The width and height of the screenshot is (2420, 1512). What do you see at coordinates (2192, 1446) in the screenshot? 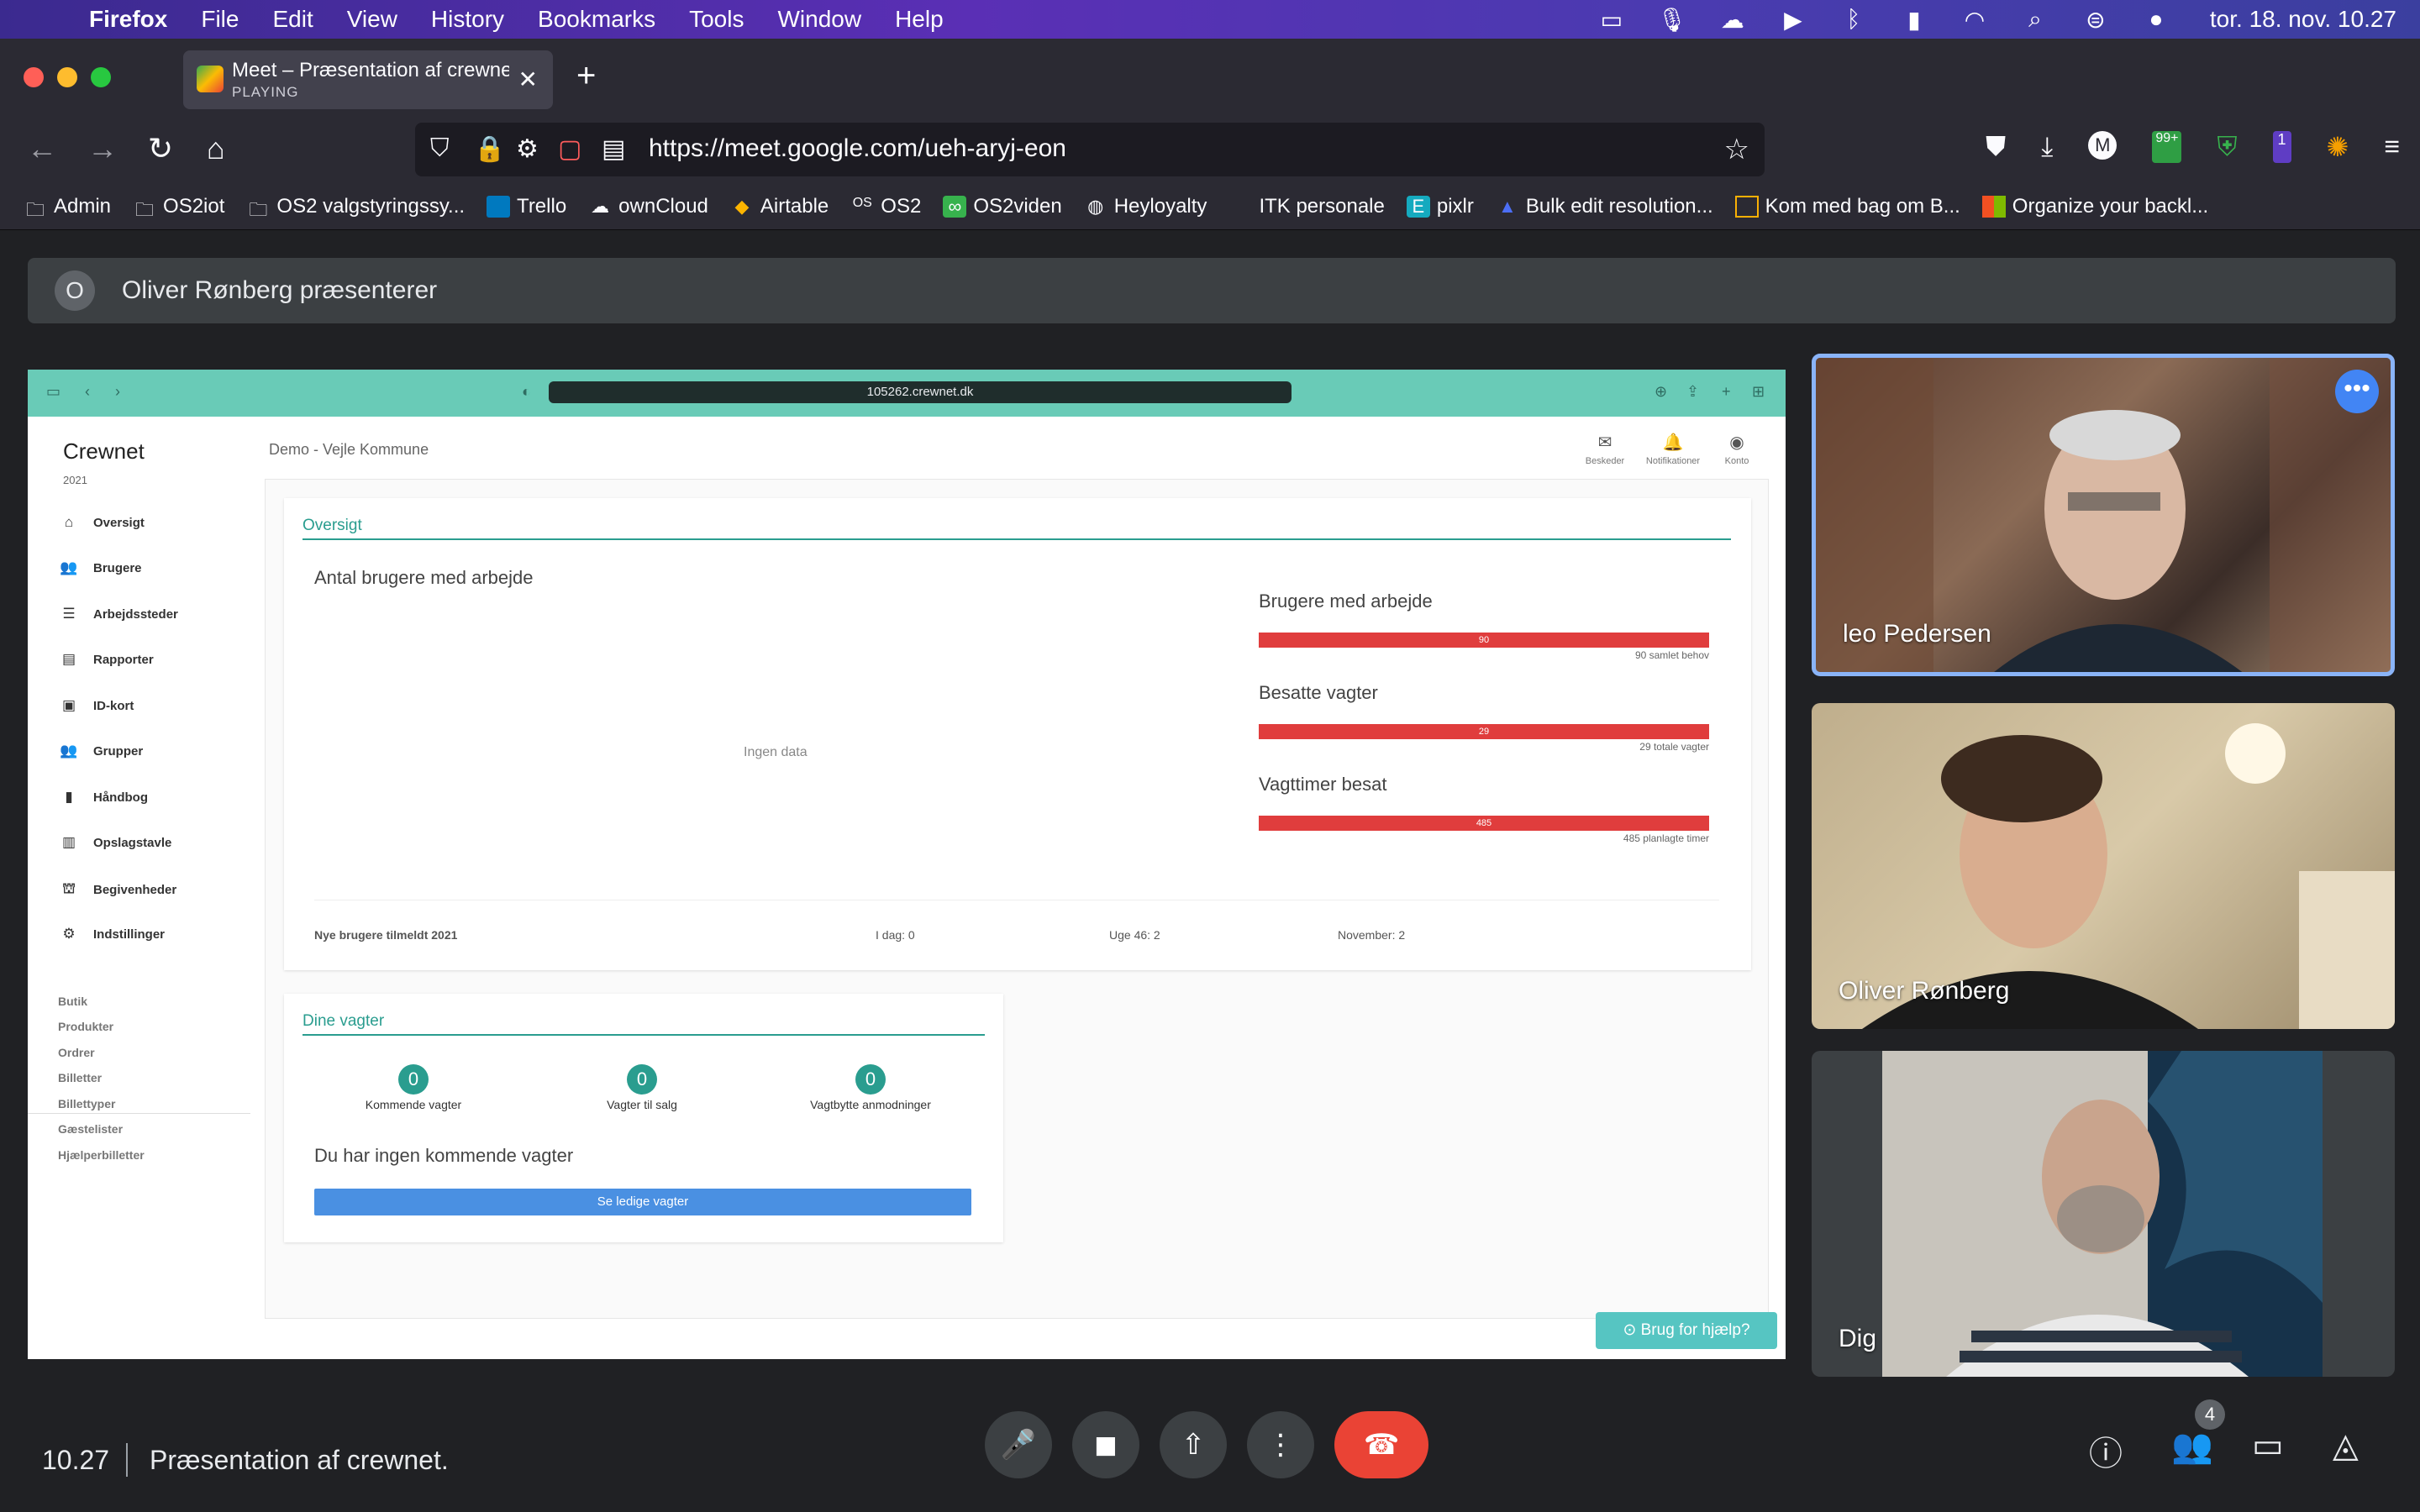
I see `people-icon: 👥` at bounding box center [2192, 1446].